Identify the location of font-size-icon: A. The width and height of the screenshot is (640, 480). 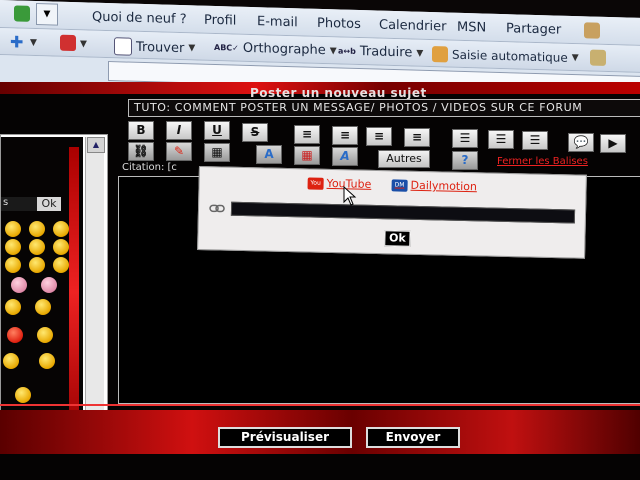
(269, 154).